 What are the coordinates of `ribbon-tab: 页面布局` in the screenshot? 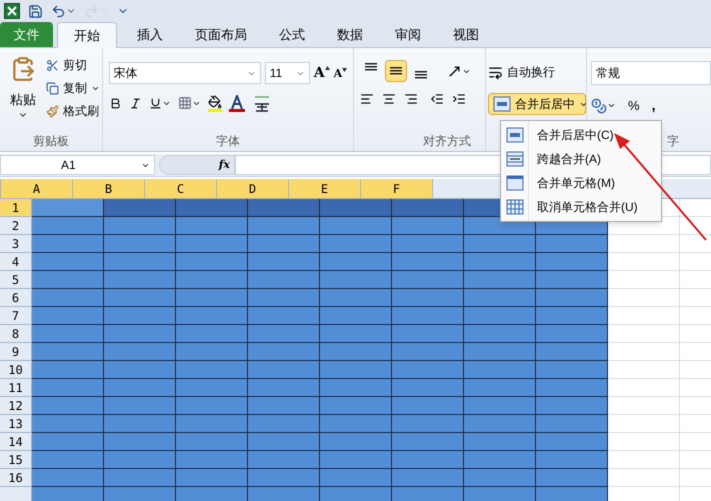 It's located at (221, 34).